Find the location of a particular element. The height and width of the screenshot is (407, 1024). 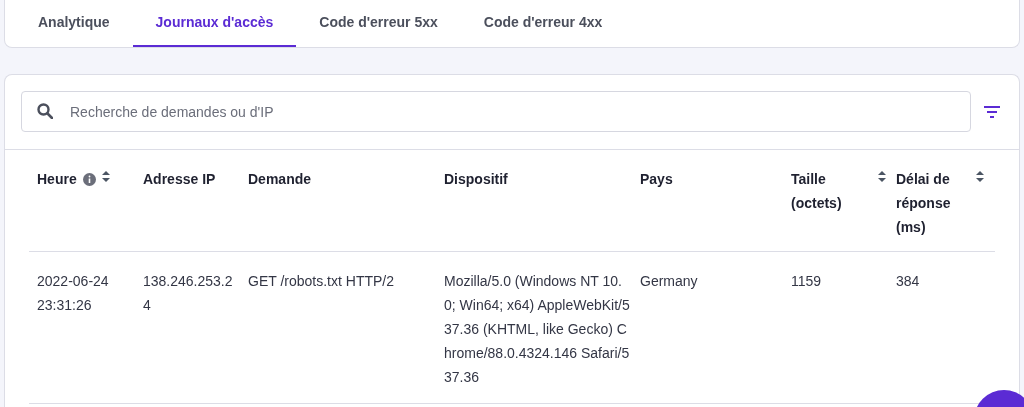

table-cell: 1159 is located at coordinates (806, 281).